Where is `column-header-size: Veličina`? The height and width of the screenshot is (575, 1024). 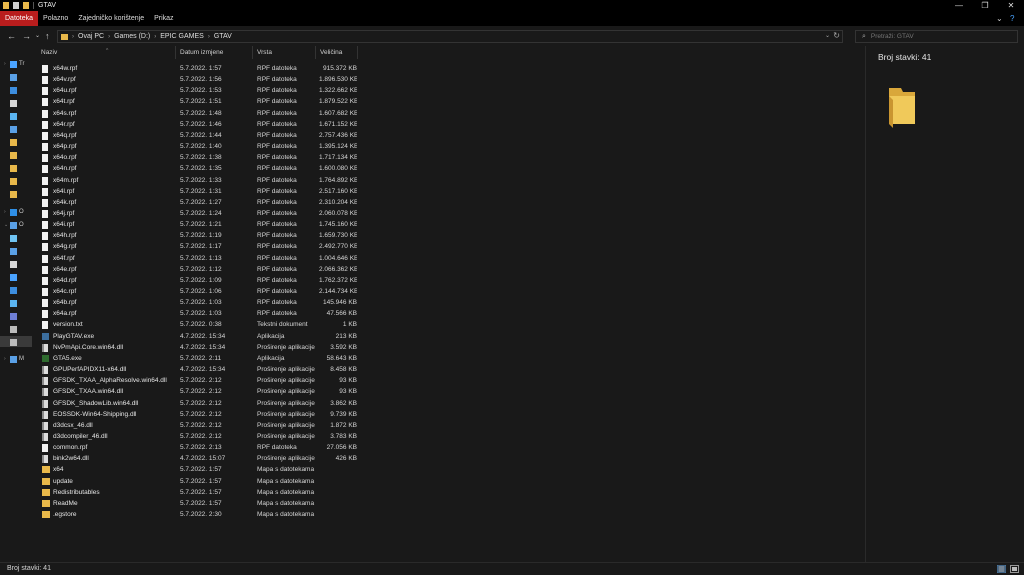
column-header-size: Veličina is located at coordinates (337, 52).